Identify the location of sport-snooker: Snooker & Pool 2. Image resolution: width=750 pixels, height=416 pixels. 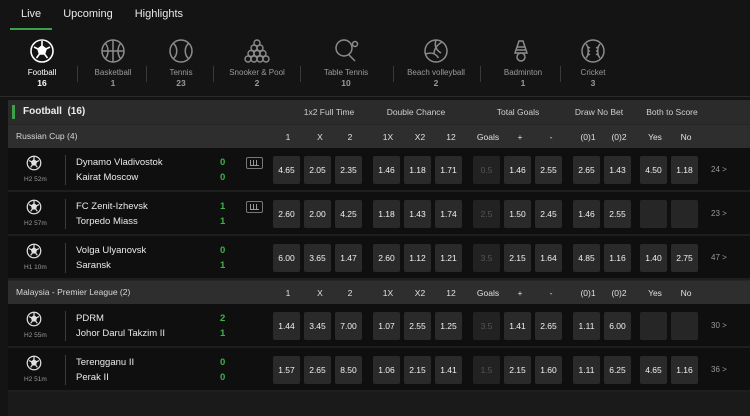
(257, 63).